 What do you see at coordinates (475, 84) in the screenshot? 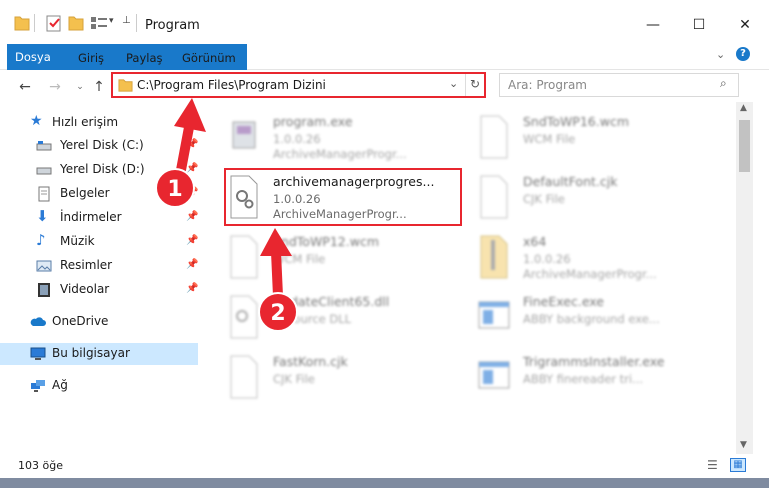
I see `refresh-icon: ↻` at bounding box center [475, 84].